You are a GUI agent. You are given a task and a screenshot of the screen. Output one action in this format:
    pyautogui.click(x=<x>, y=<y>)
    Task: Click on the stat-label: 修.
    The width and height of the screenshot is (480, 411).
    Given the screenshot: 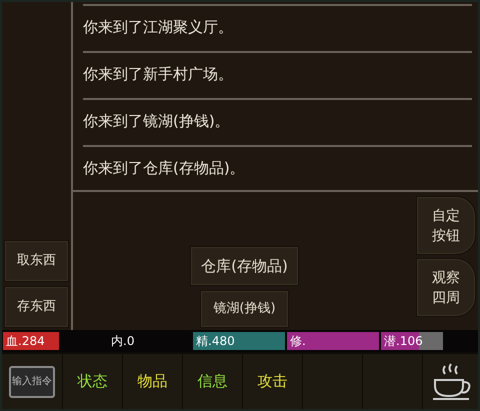 What is the action you would take?
    pyautogui.click(x=298, y=341)
    